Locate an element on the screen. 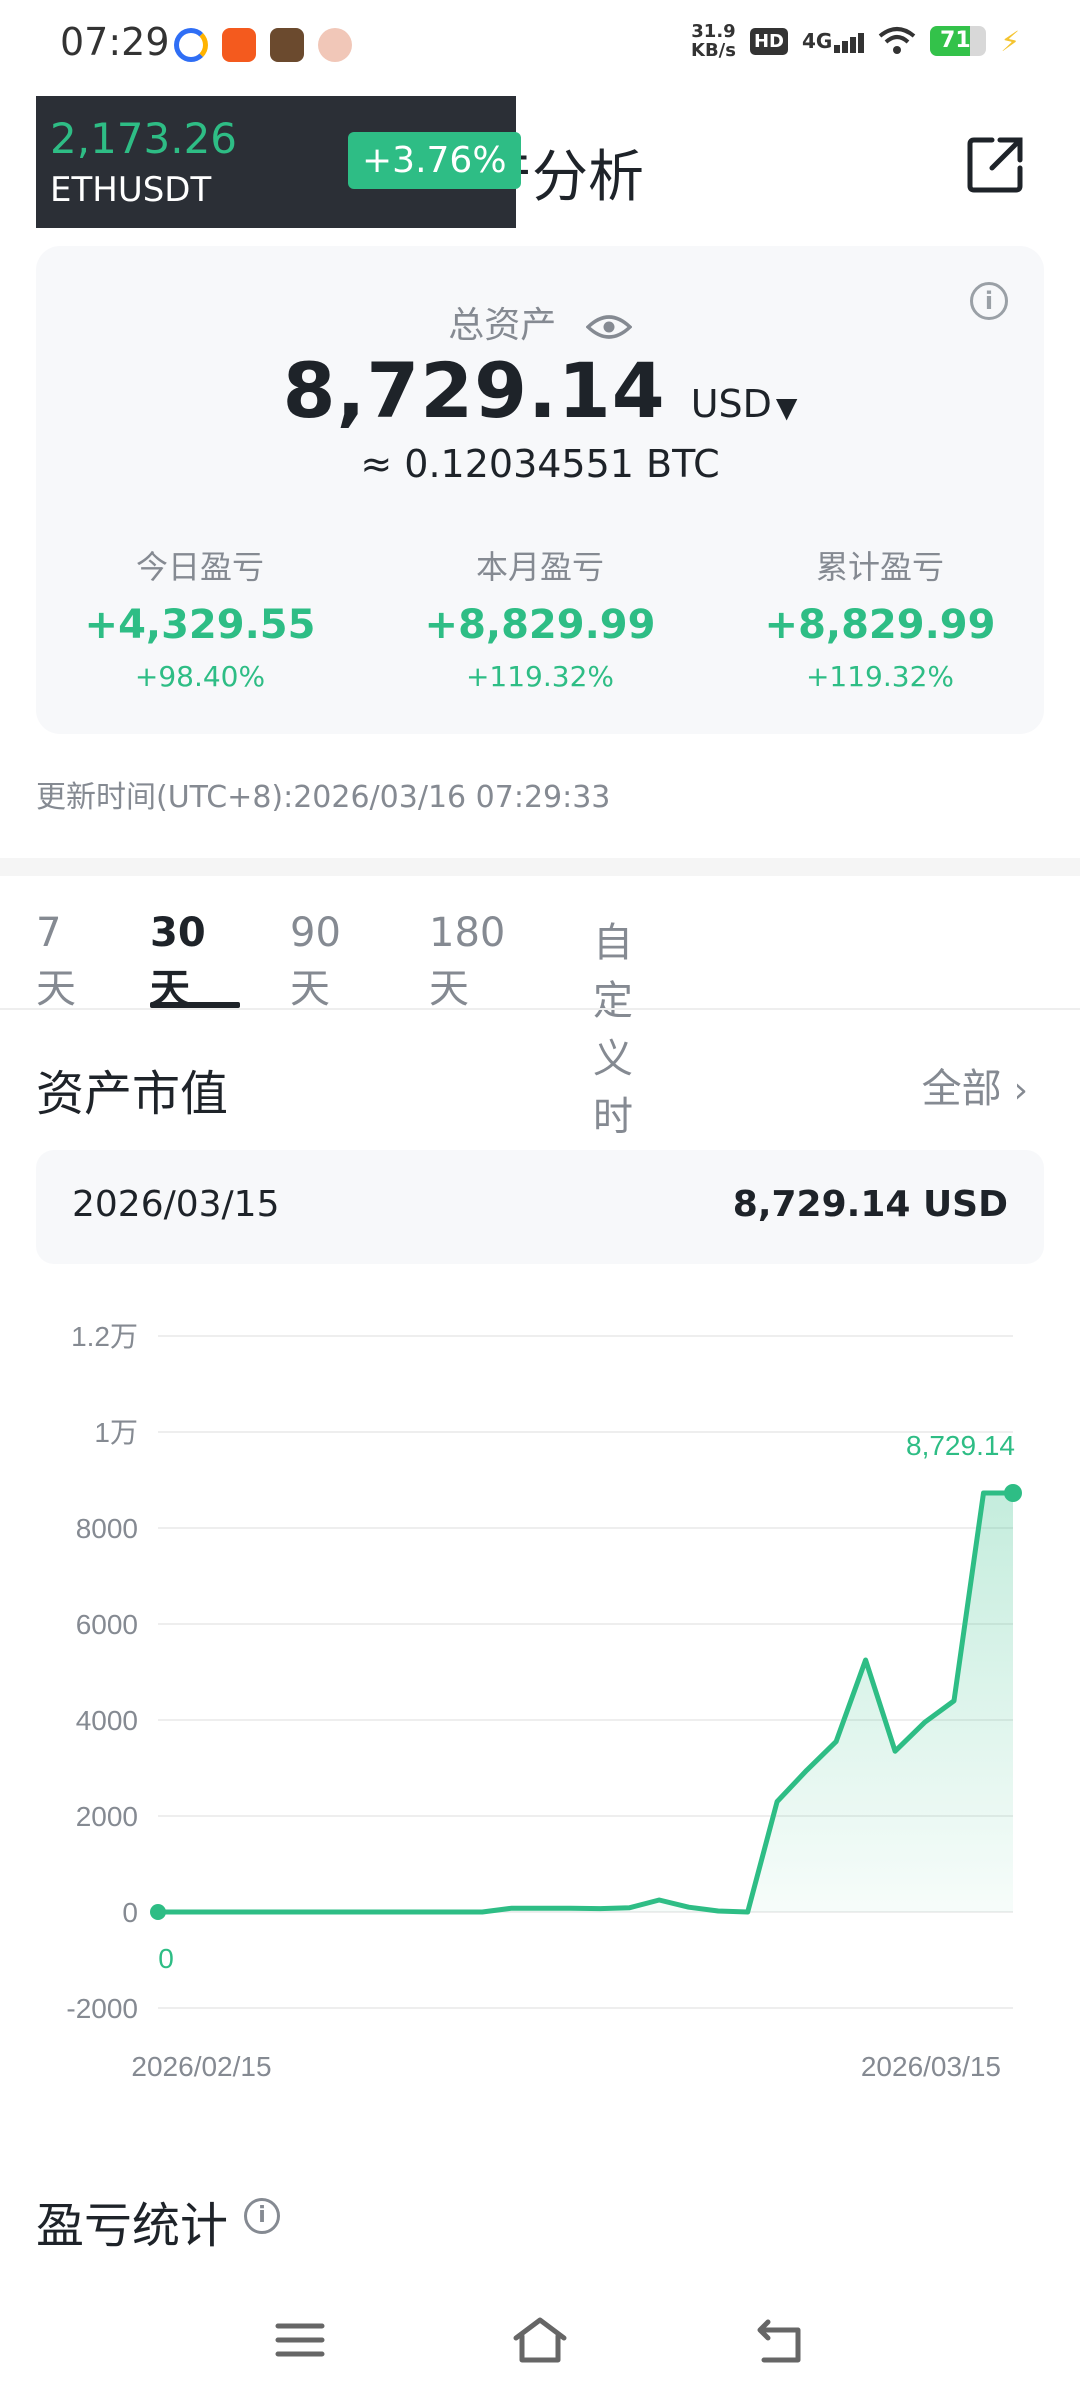 The width and height of the screenshot is (1080, 2404). section-divider is located at coordinates (540, 867).